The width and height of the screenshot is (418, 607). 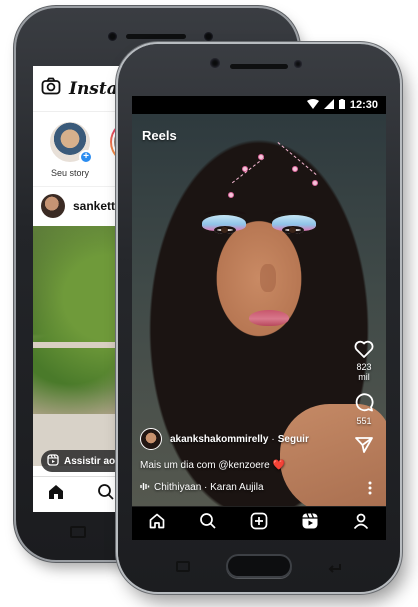 I want to click on profile-icon, so click(x=361, y=523).